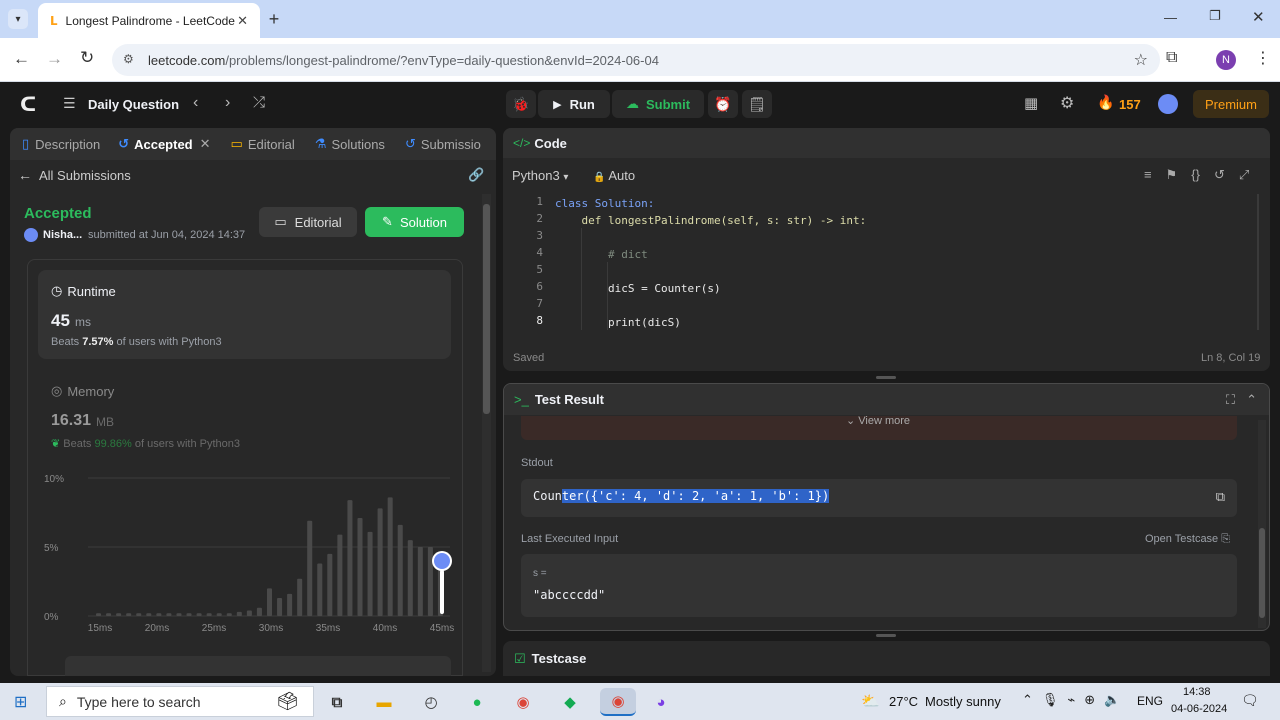 This screenshot has width=1280, height=720. I want to click on chrome-profile-icon: ◉, so click(618, 702).